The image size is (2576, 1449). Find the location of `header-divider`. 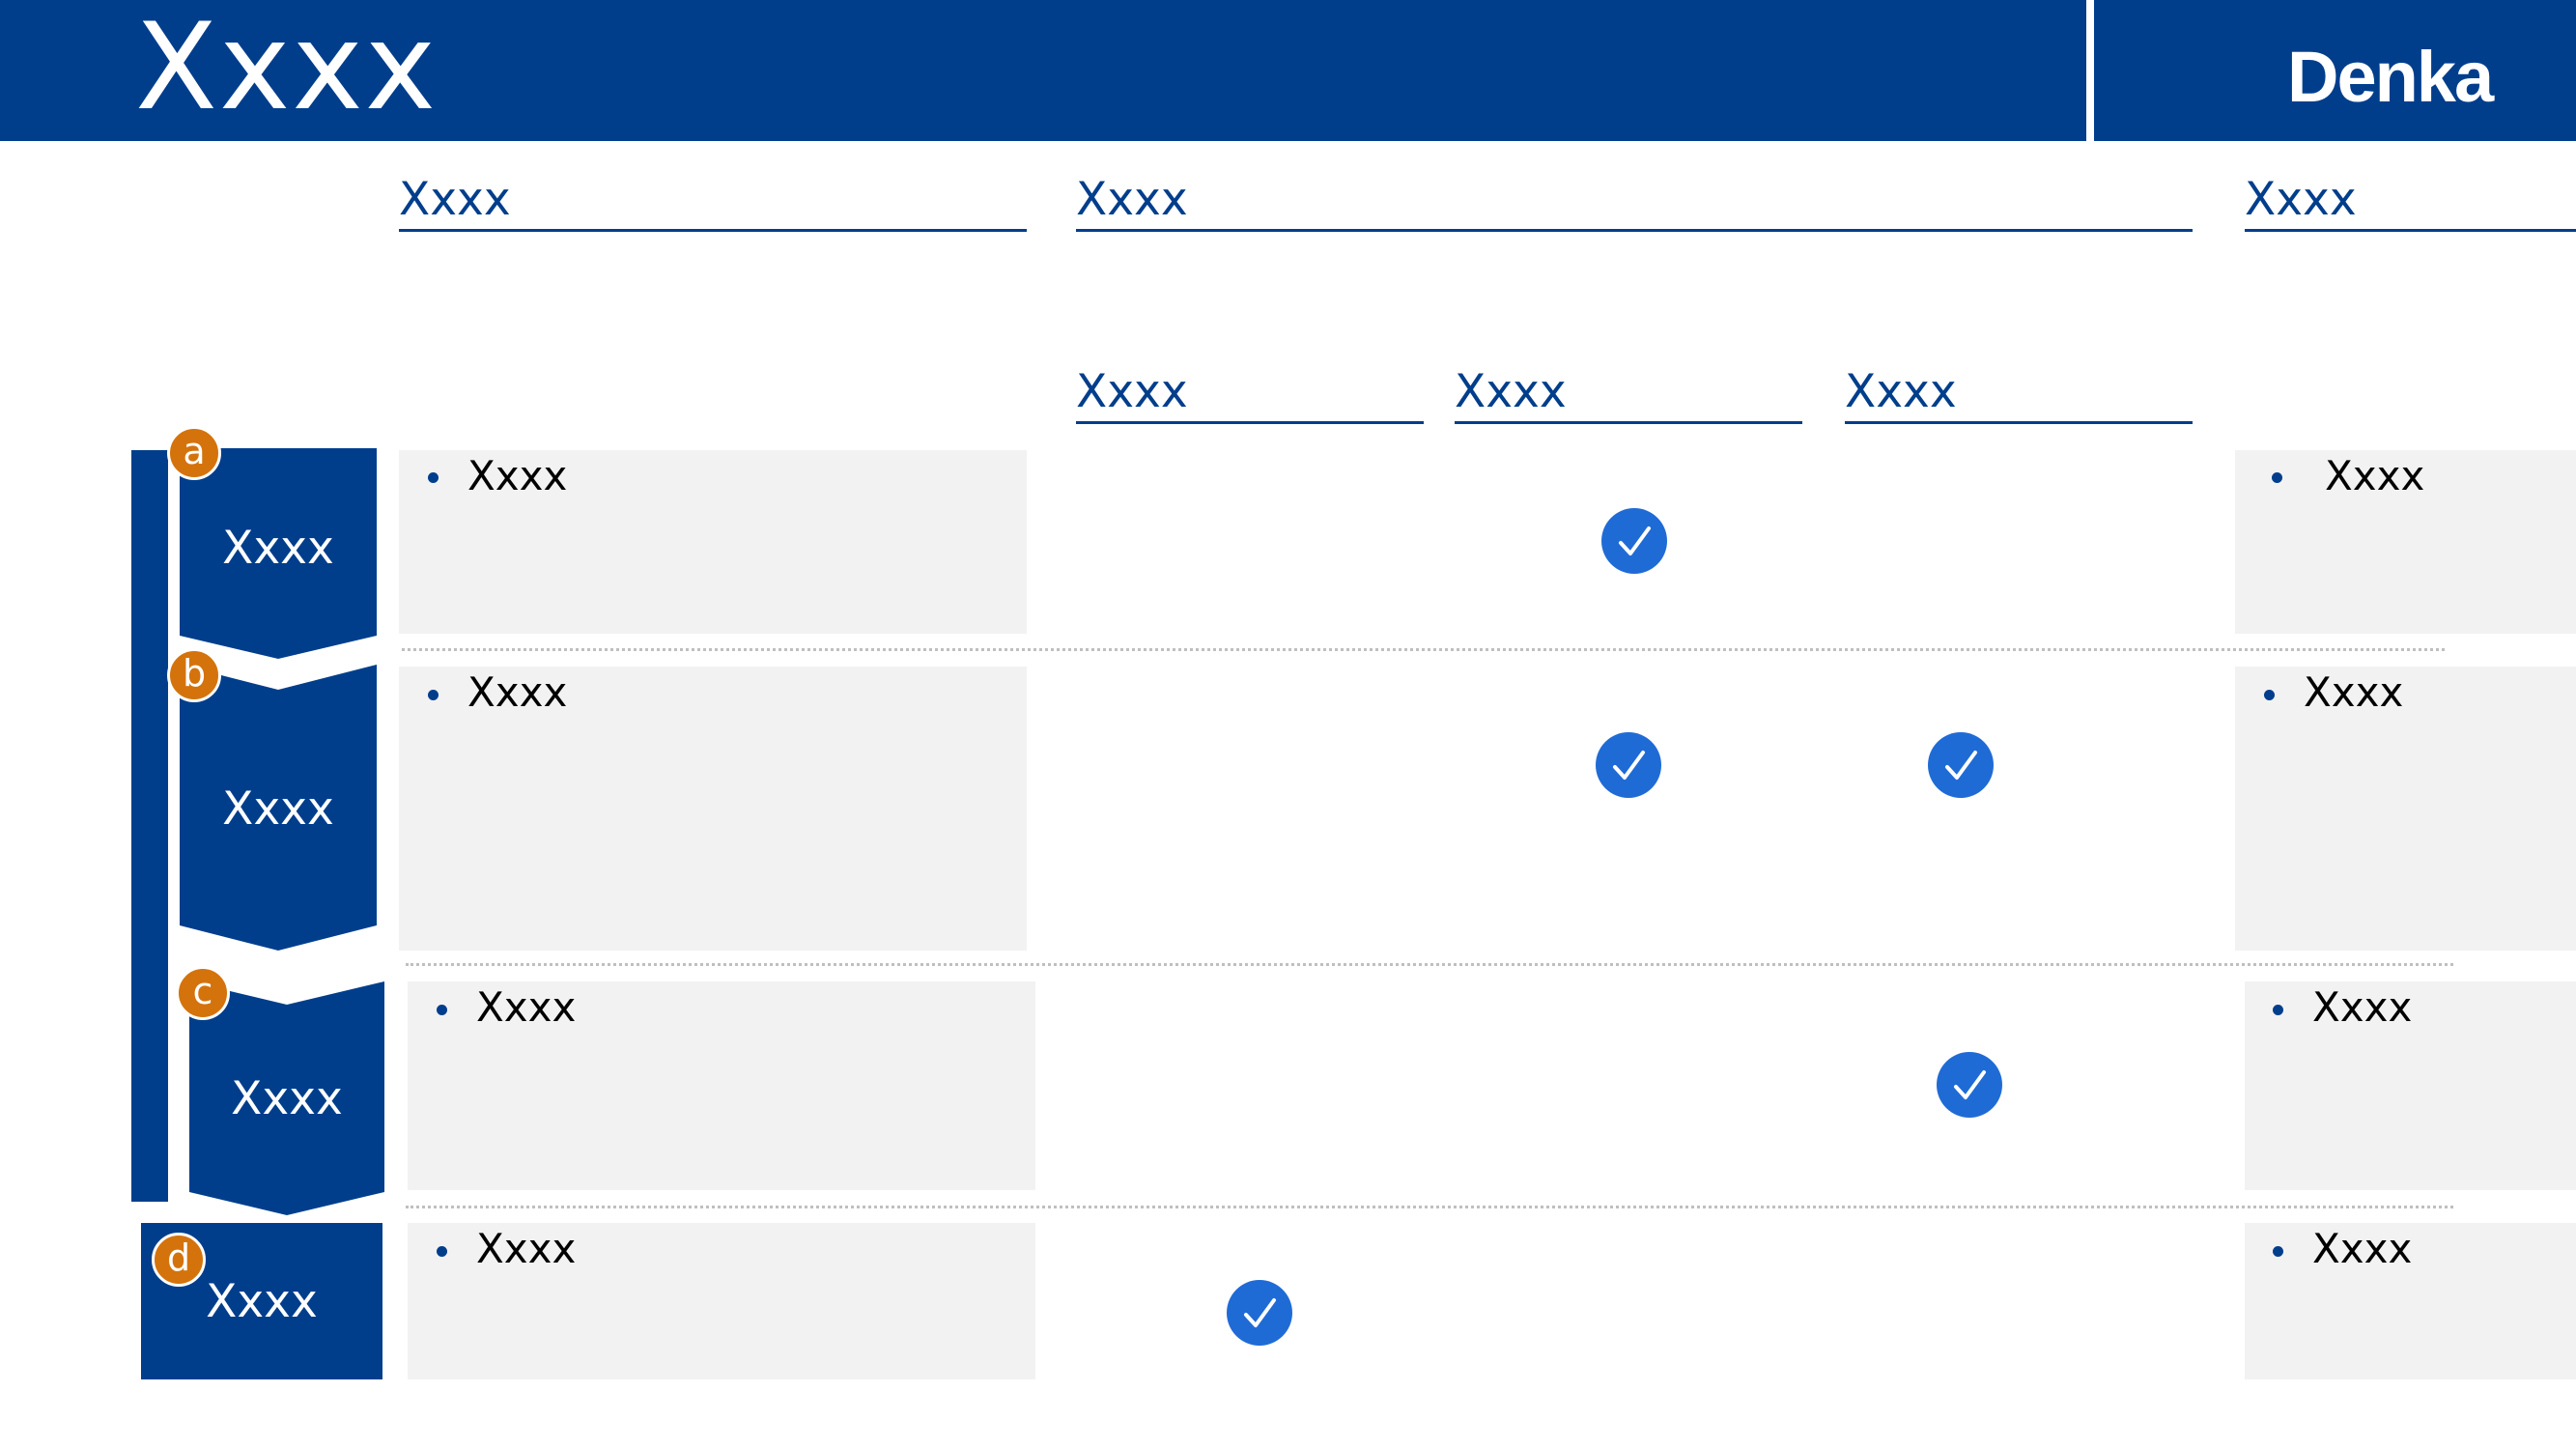

header-divider is located at coordinates (2090, 70).